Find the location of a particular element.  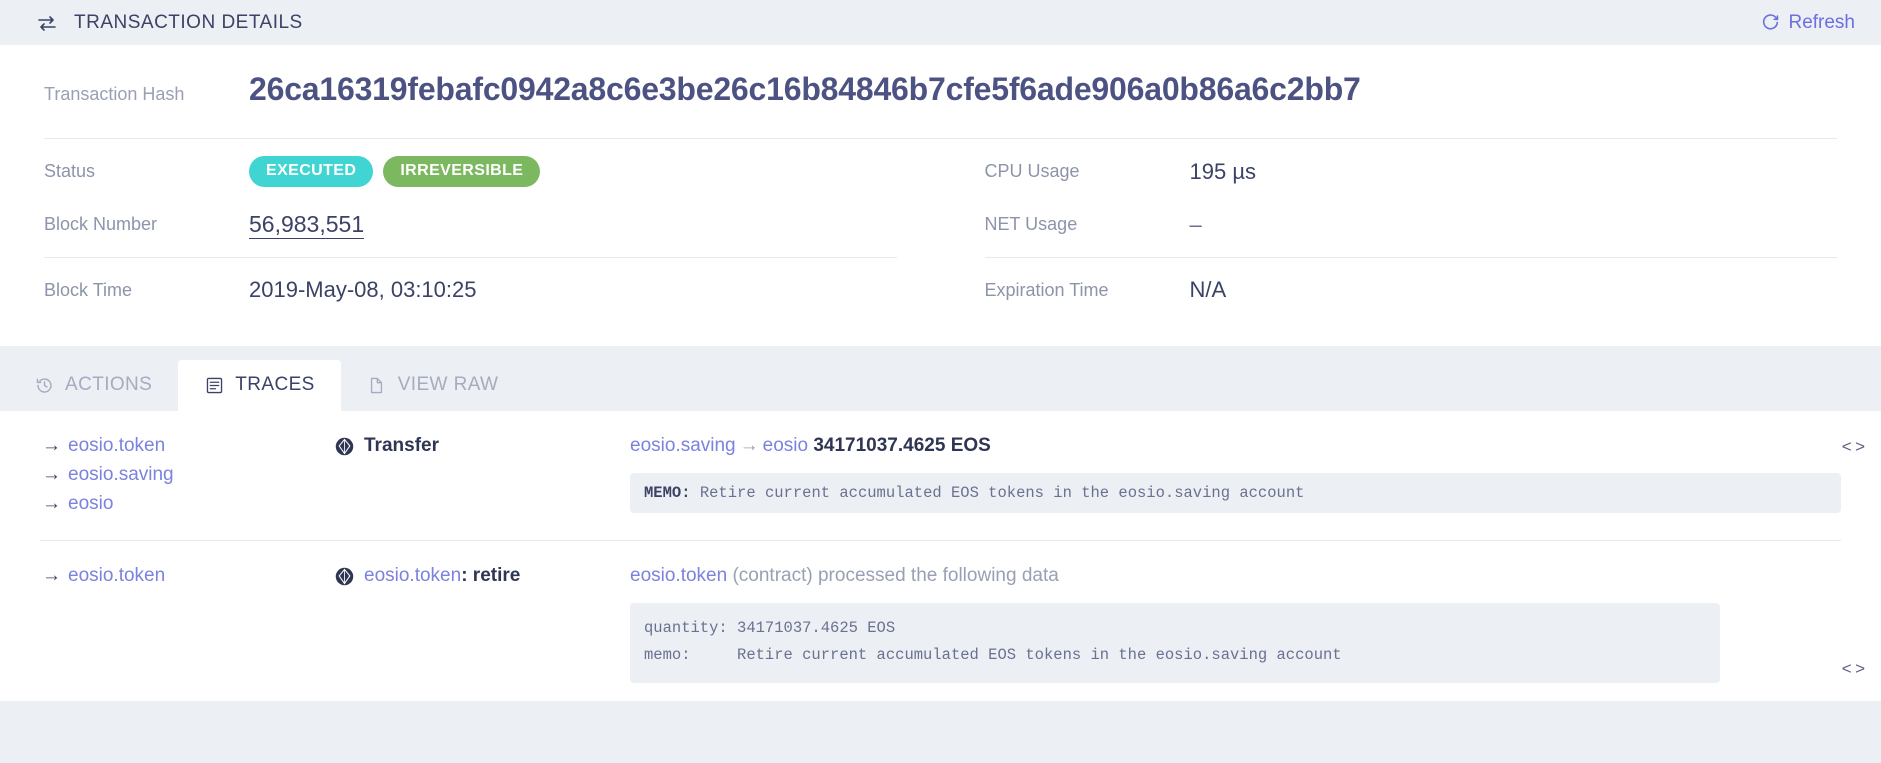

tabs-container: ACTIONS TRACES VIEW RAW is located at coordinates (940, 378).